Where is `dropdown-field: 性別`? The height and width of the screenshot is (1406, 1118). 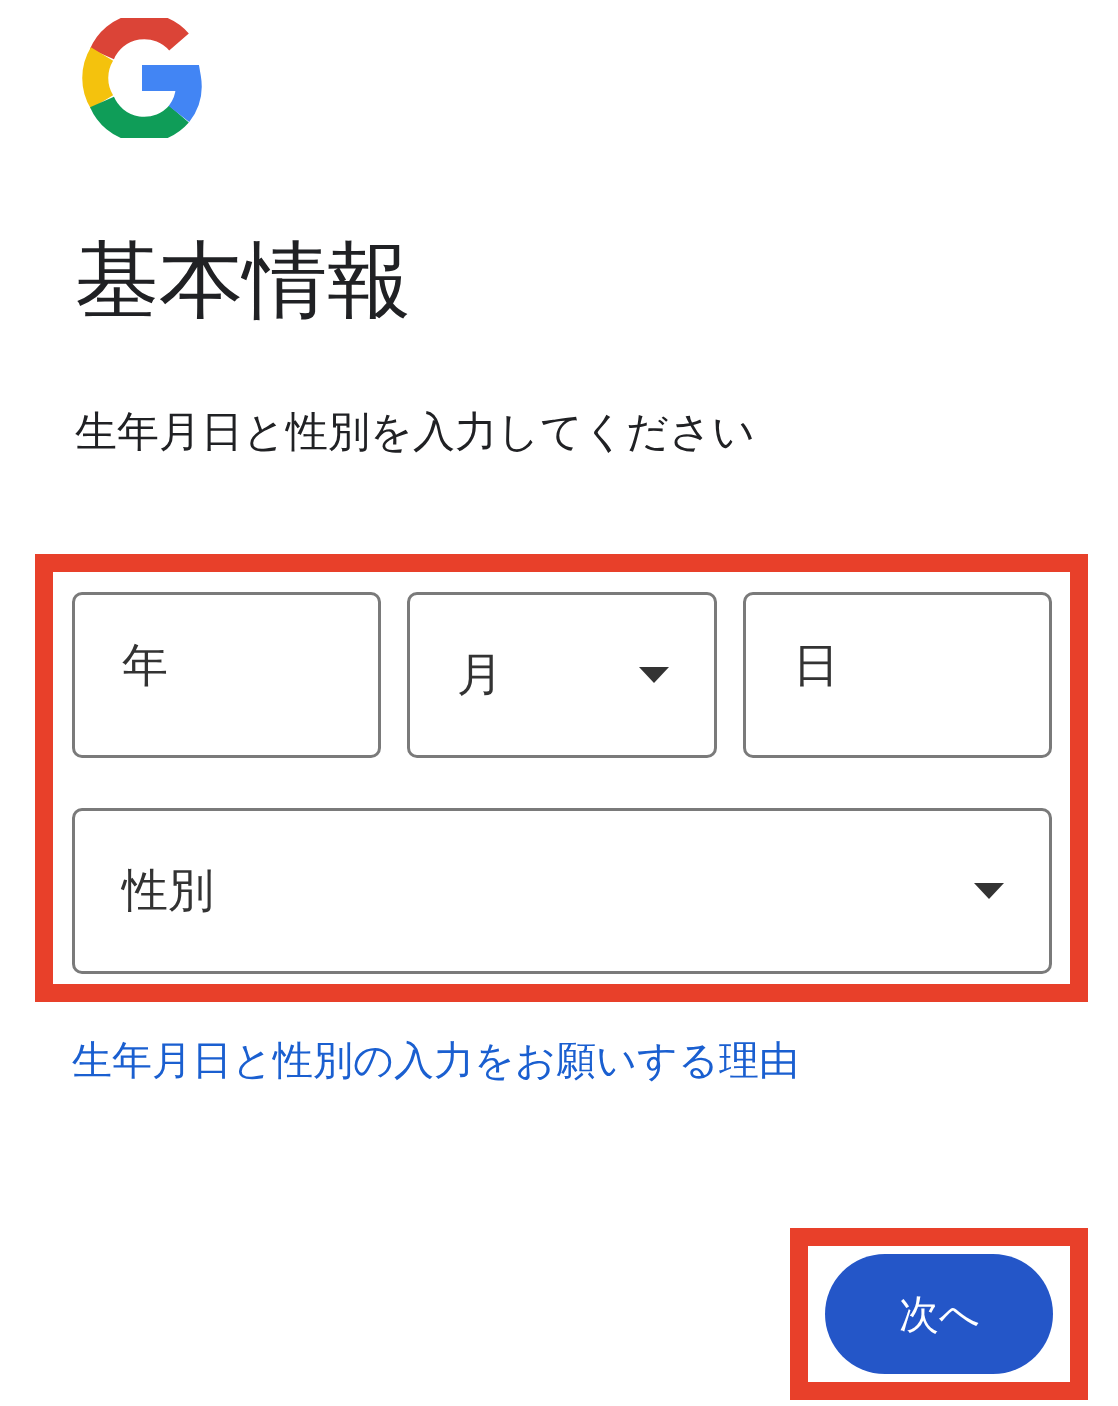 dropdown-field: 性別 is located at coordinates (562, 891).